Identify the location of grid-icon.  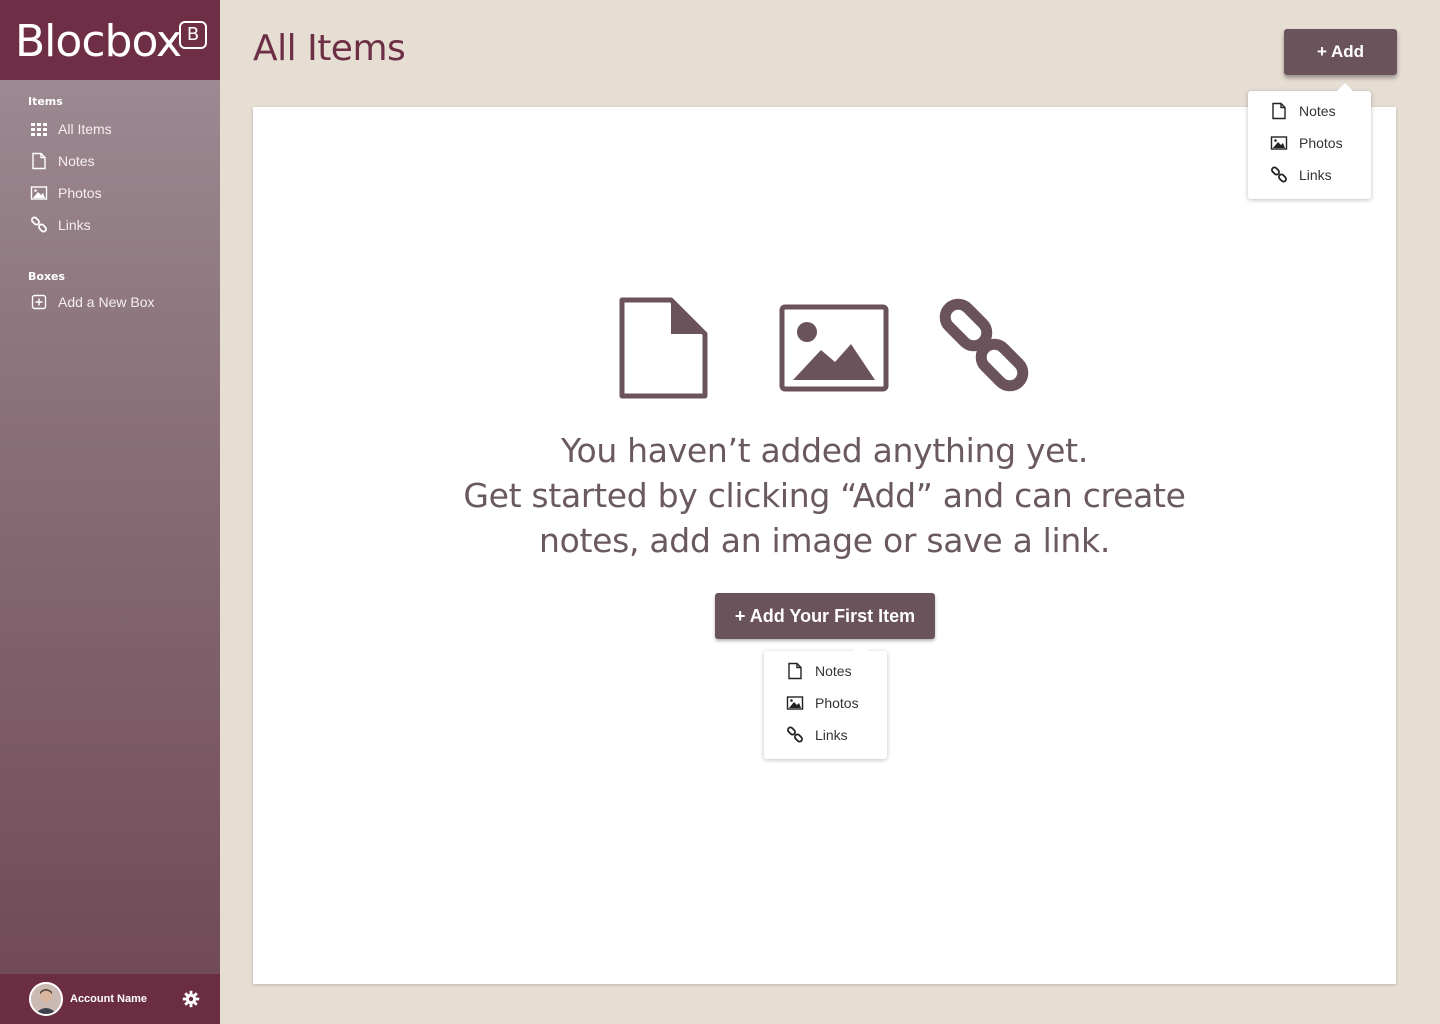
(39, 129).